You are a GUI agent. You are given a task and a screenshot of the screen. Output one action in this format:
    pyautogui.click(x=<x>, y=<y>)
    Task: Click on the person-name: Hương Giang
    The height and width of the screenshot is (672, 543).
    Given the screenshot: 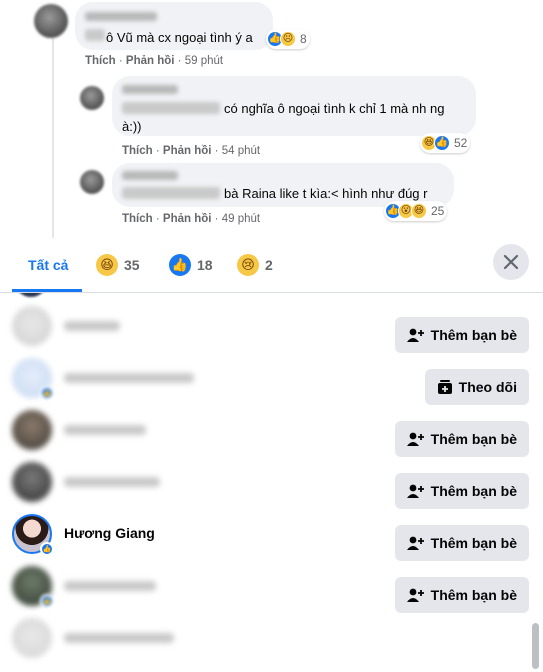 What is the action you would take?
    pyautogui.click(x=109, y=533)
    